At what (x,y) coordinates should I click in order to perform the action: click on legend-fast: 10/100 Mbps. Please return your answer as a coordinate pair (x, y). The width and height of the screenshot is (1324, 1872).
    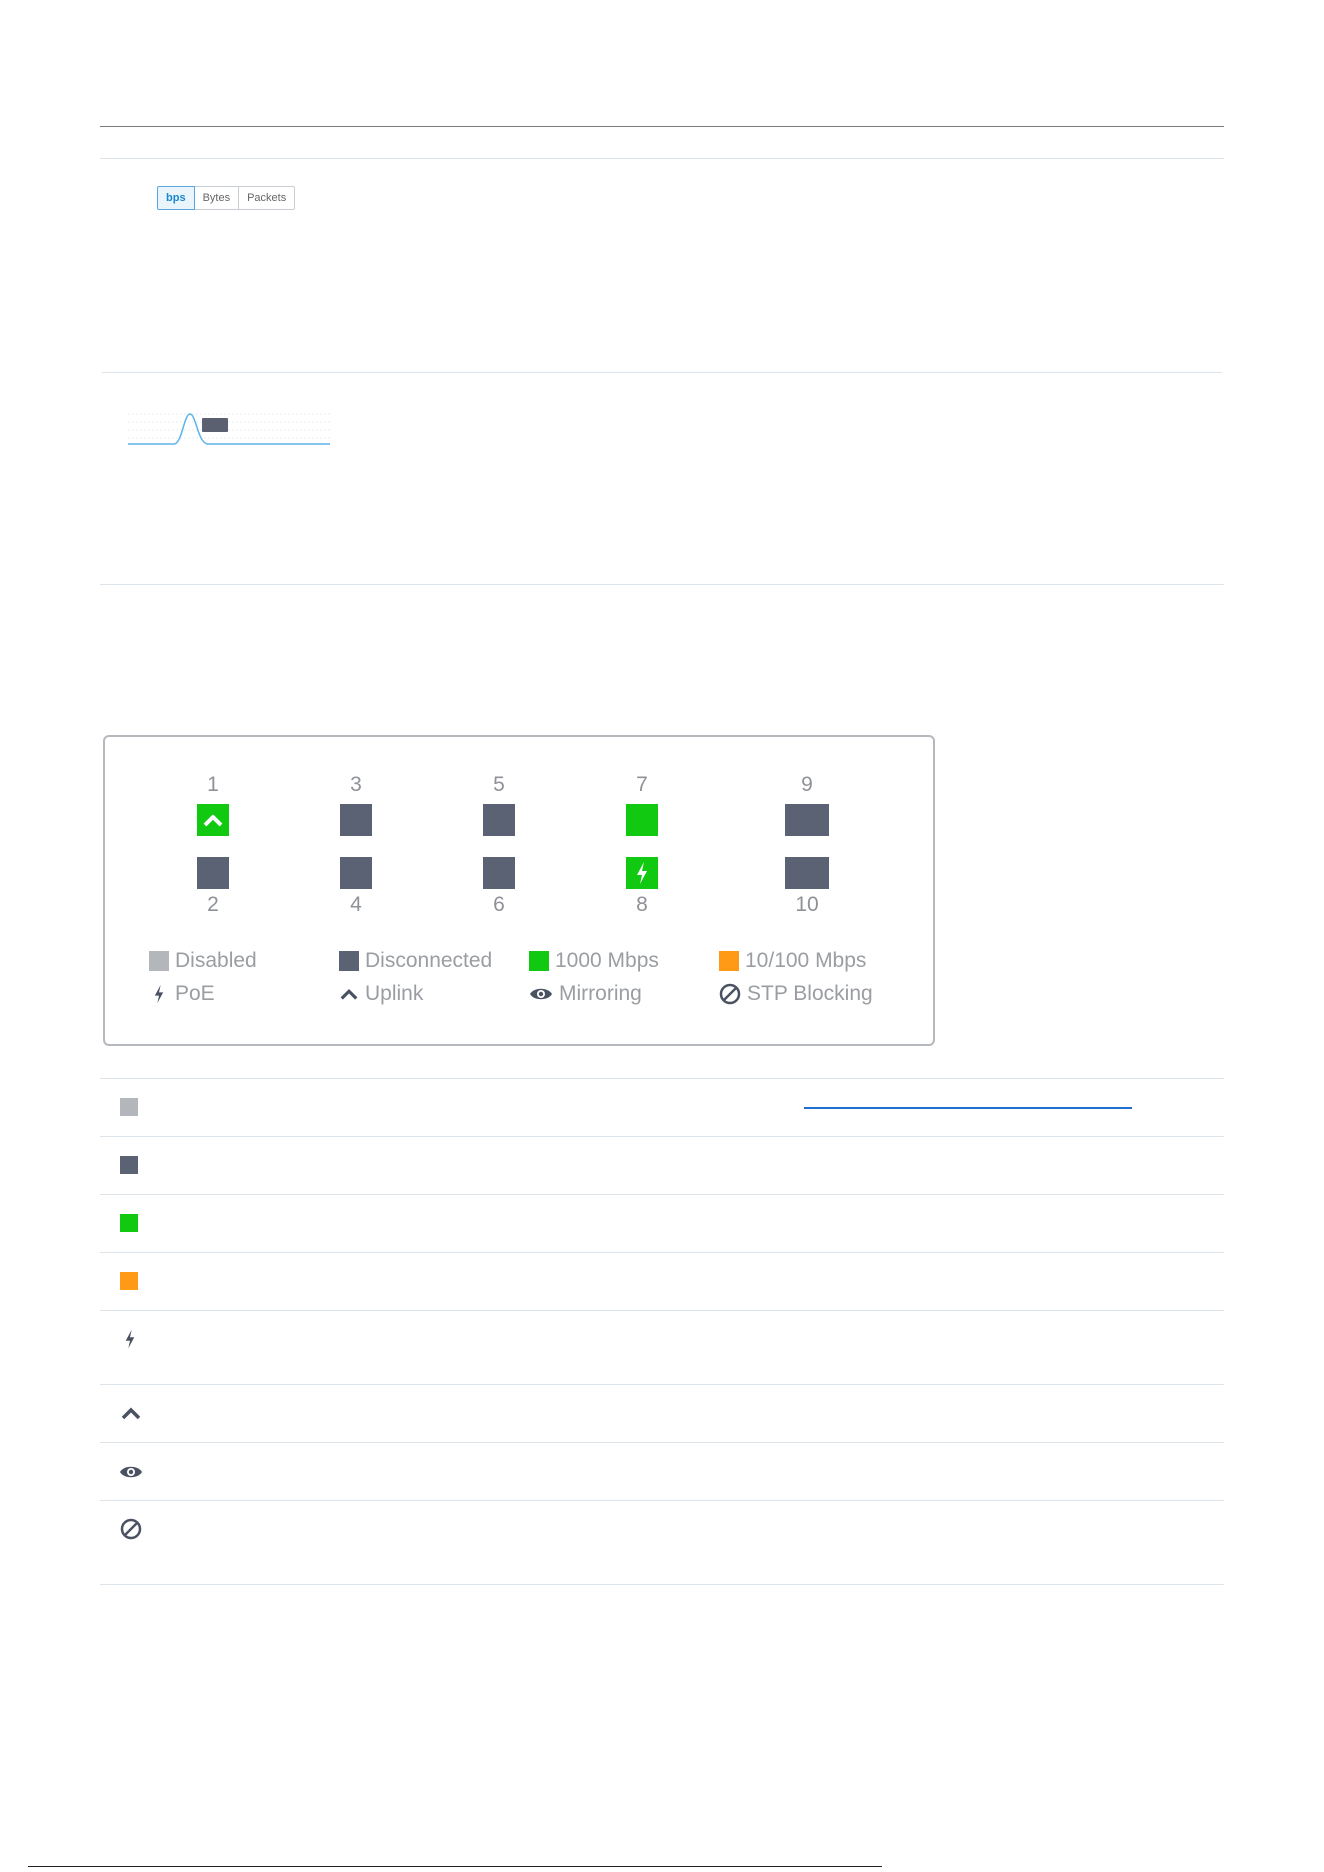
    Looking at the image, I should click on (792, 961).